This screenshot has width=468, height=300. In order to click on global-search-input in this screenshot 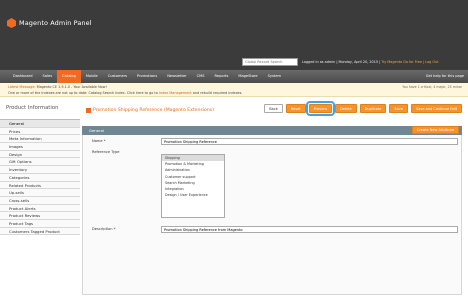, I will do `click(270, 62)`.